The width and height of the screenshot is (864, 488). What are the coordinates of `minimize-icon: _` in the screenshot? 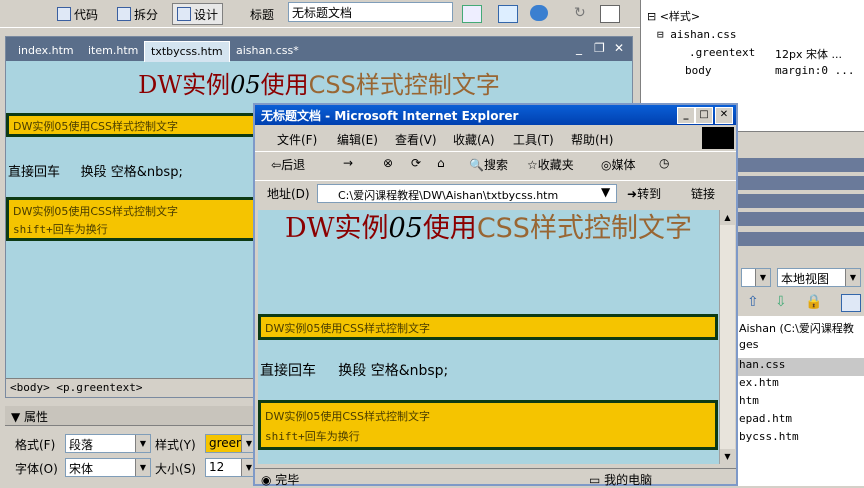 It's located at (579, 48).